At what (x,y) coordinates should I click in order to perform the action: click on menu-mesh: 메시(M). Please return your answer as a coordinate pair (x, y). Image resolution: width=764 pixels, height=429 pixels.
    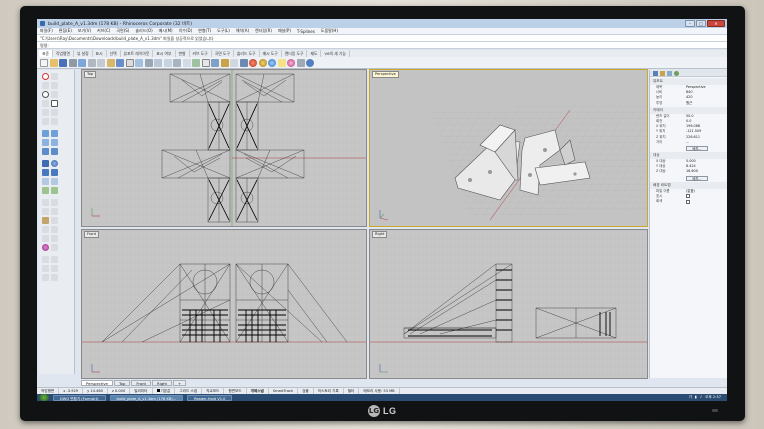
    Looking at the image, I should click on (166, 31).